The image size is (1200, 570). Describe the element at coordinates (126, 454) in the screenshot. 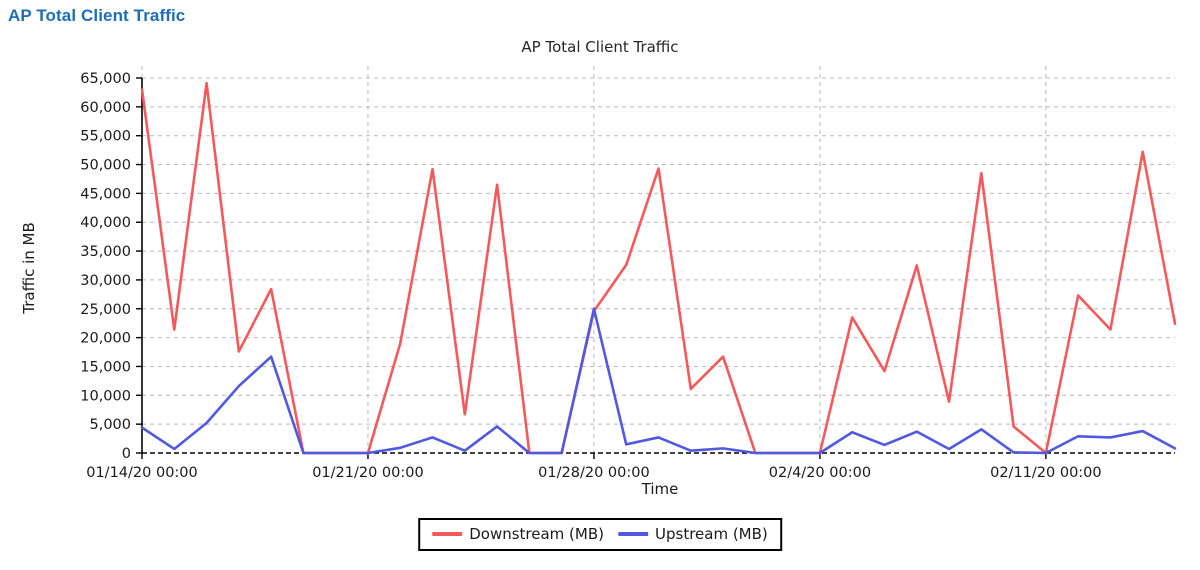

I see `y-tick-label: 0` at that location.